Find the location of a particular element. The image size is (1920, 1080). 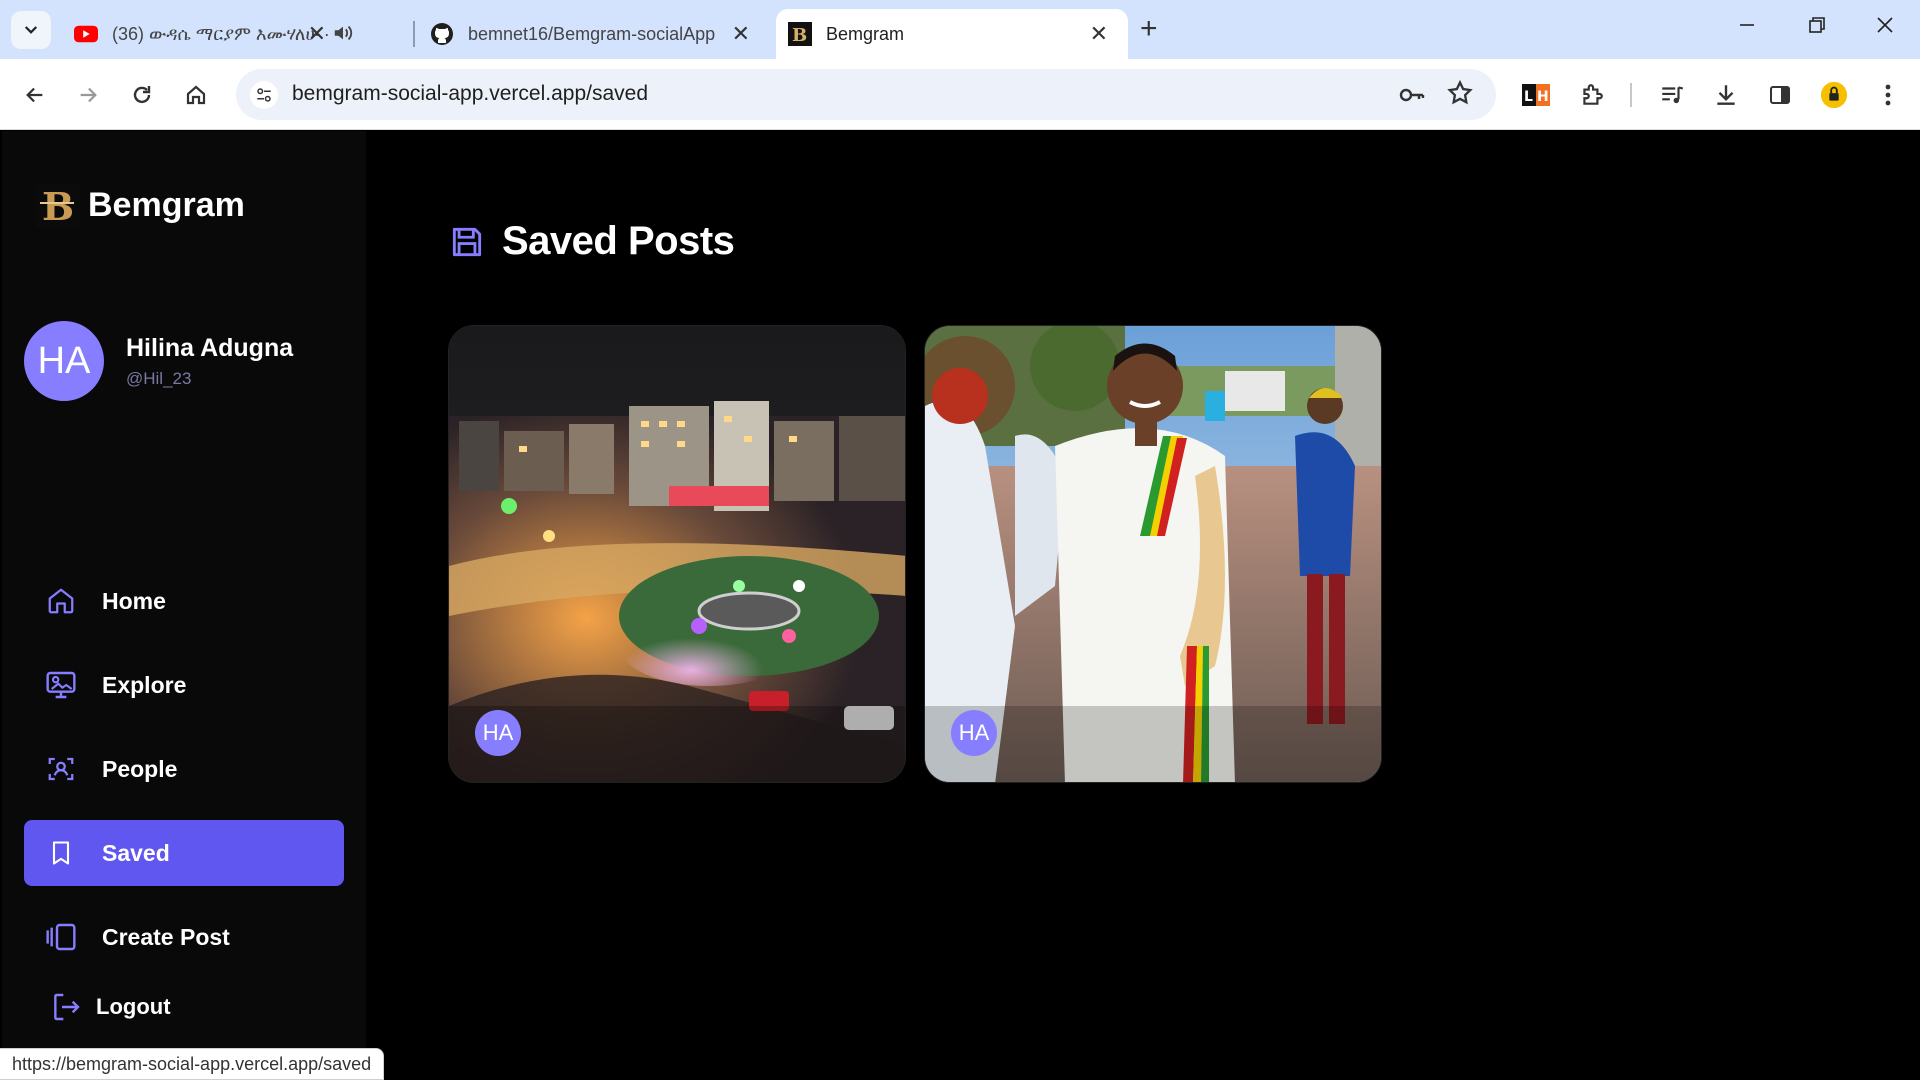

svg-text: L is located at coordinates (1528, 97).